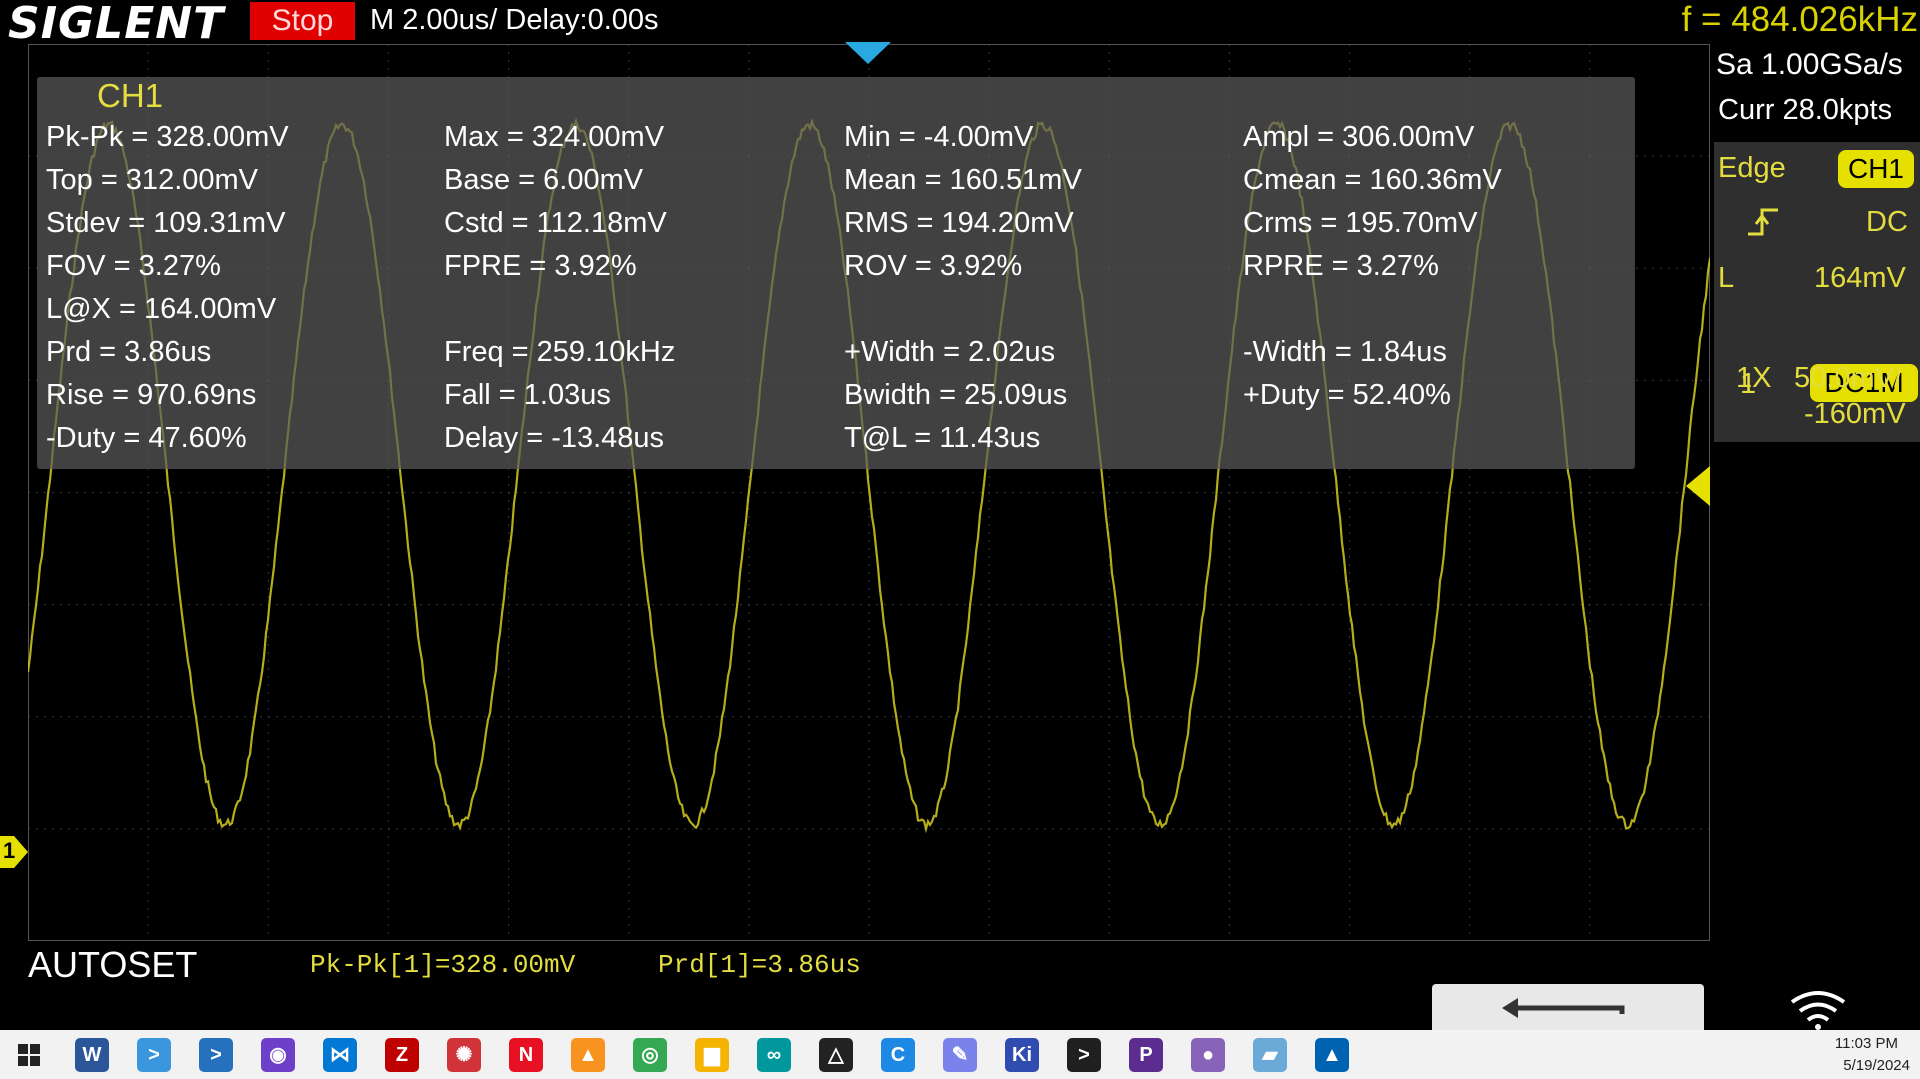 This screenshot has width=1920, height=1079. I want to click on measurement-value: Base = 6.00mV, so click(544, 180).